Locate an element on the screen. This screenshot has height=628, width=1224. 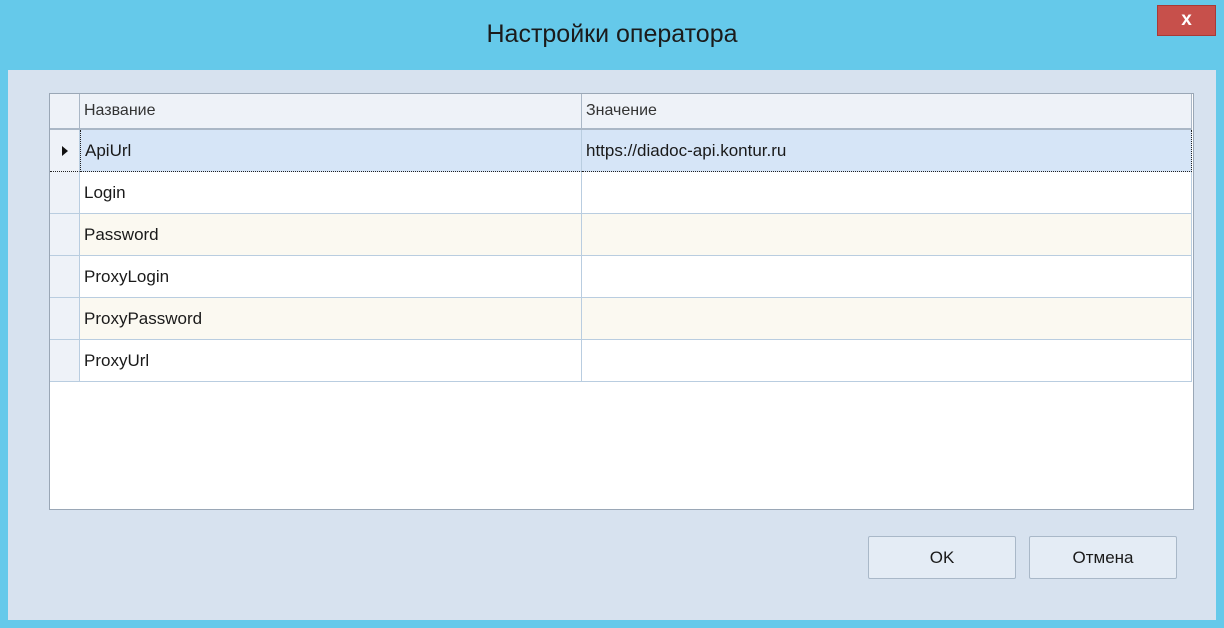
close-button: x is located at coordinates (1186, 20).